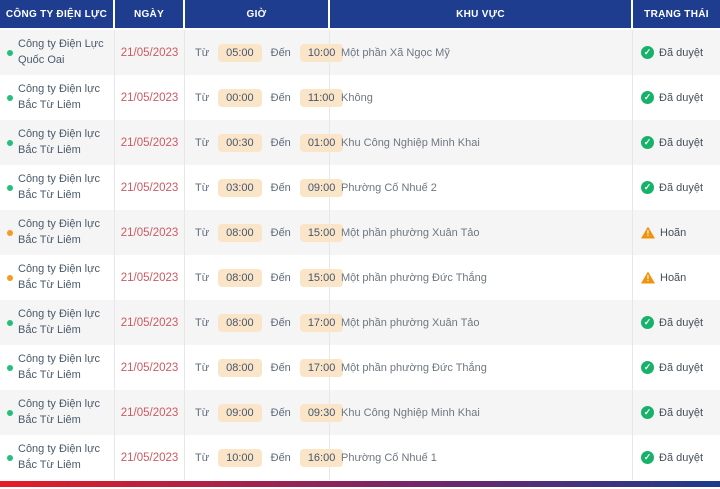 This screenshot has width=720, height=489. I want to click on time-from-value: 00:00, so click(240, 97).